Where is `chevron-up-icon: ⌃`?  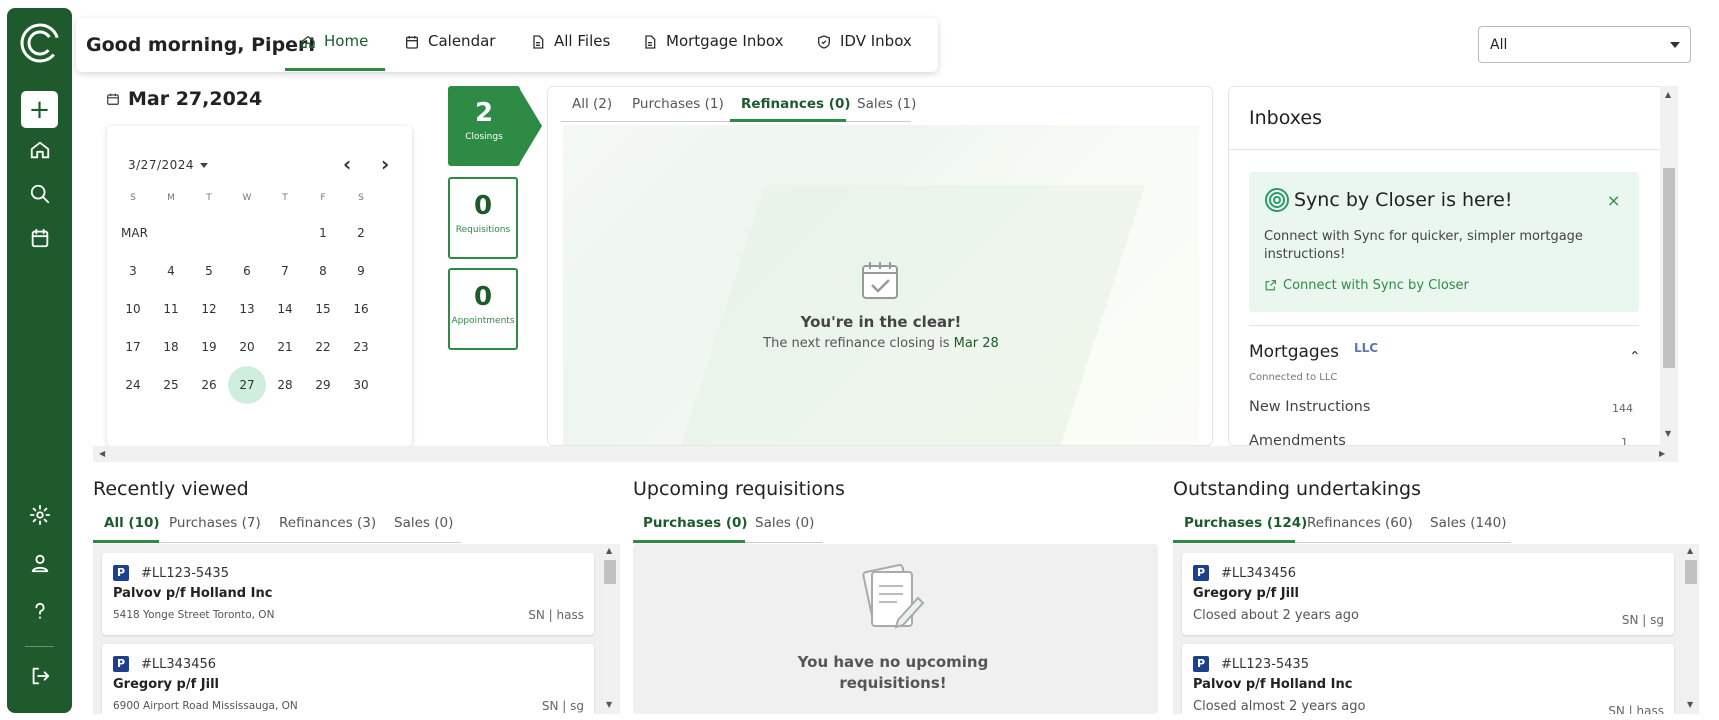
chevron-up-icon: ⌃ is located at coordinates (1635, 357).